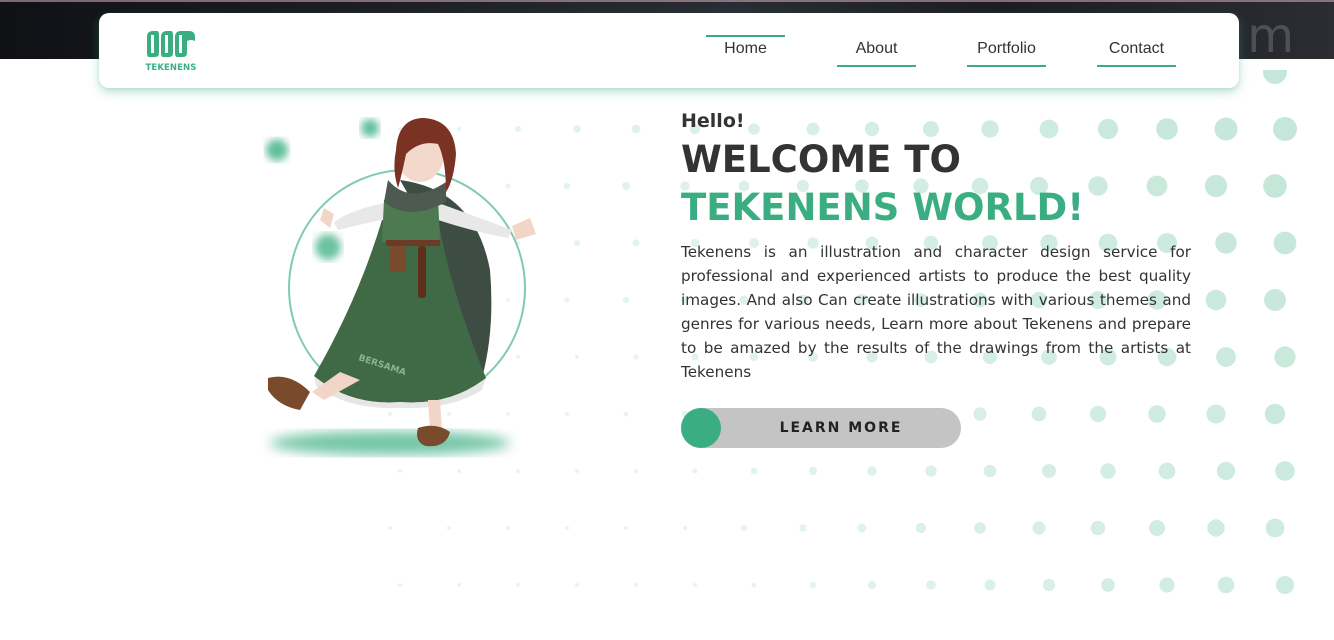  I want to click on brand-name: TEKENENS, so click(171, 68).